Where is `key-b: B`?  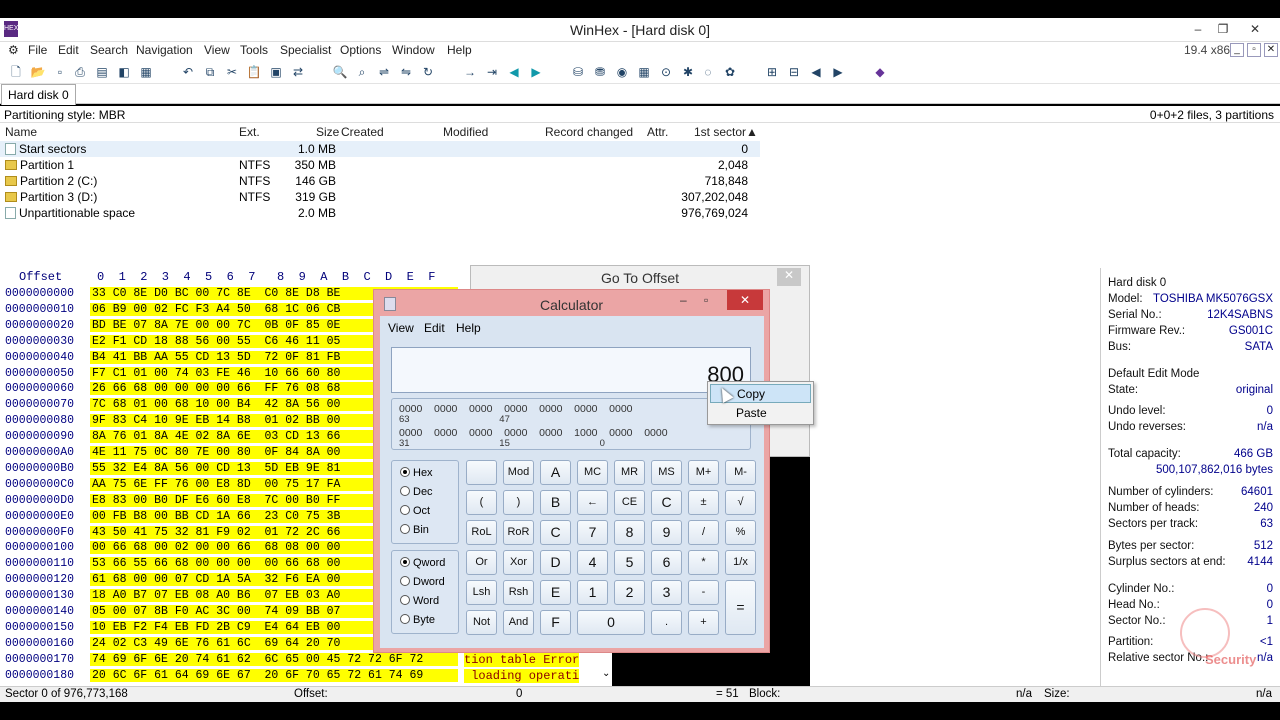 key-b: B is located at coordinates (555, 502).